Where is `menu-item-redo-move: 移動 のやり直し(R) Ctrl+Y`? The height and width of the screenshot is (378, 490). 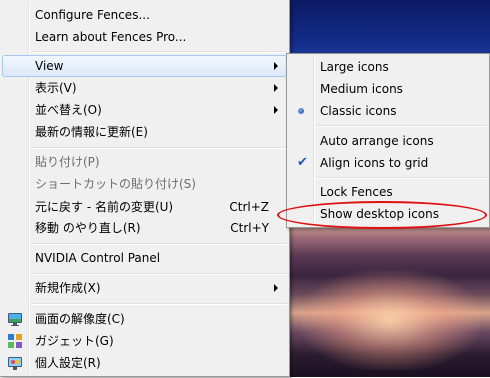 menu-item-redo-move: 移動 のやり直し(R) Ctrl+Y is located at coordinates (144, 228).